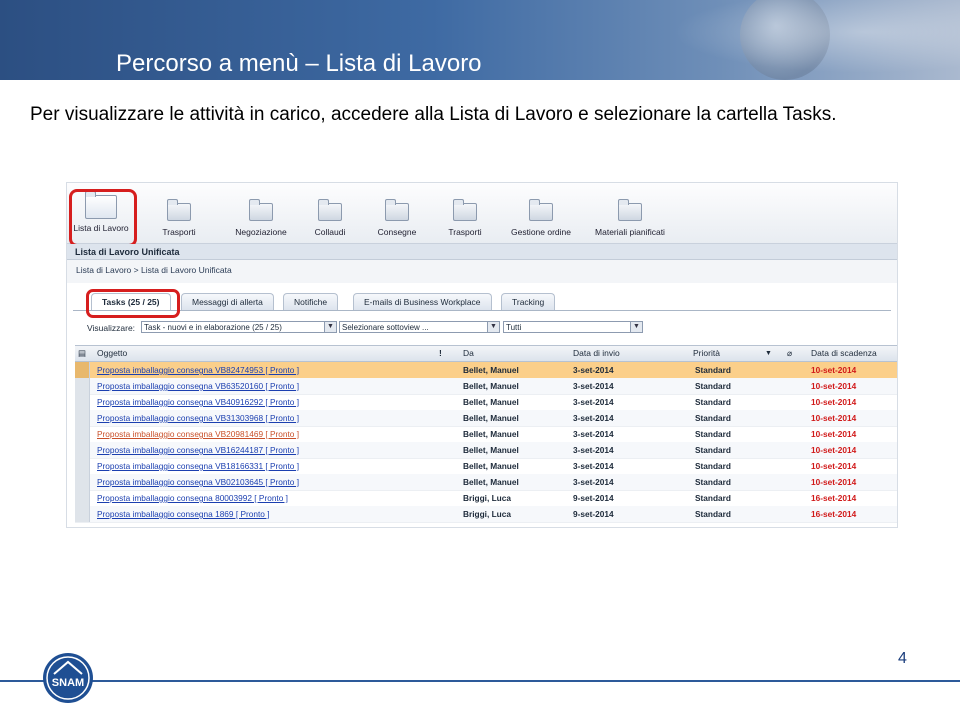 This screenshot has width=960, height=706. Describe the element at coordinates (468, 353) in the screenshot. I see `column-header-da: Da` at that location.